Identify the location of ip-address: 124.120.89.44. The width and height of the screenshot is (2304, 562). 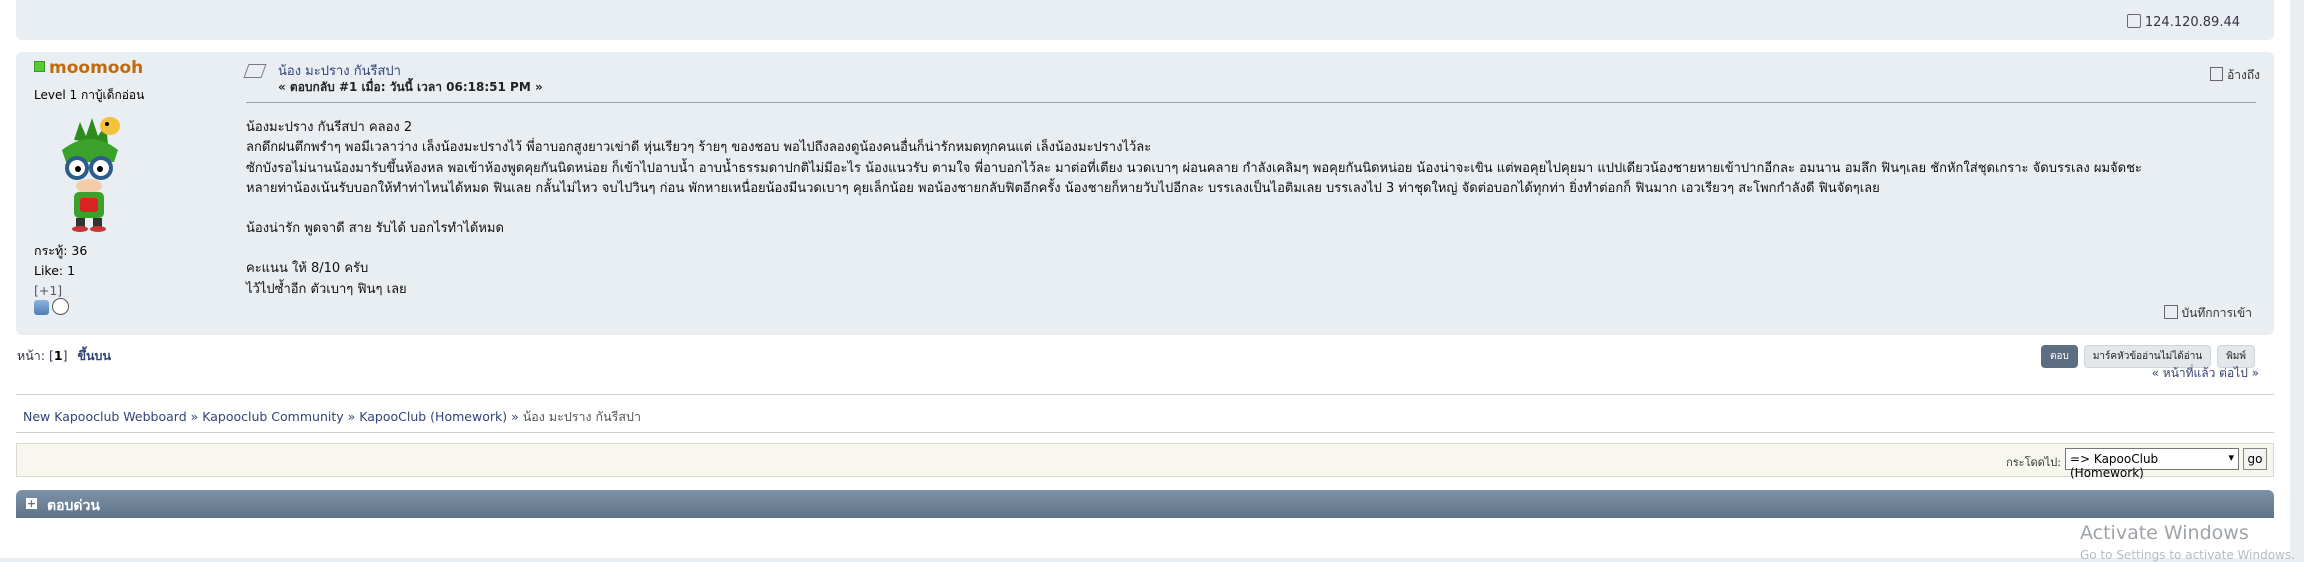
(2183, 22).